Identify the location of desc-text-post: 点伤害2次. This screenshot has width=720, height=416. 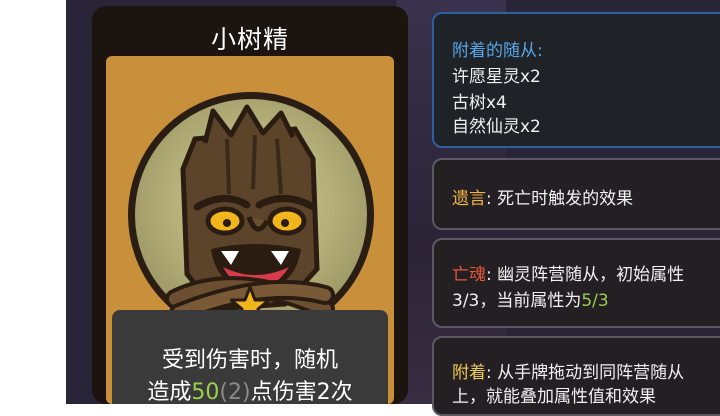
(301, 392).